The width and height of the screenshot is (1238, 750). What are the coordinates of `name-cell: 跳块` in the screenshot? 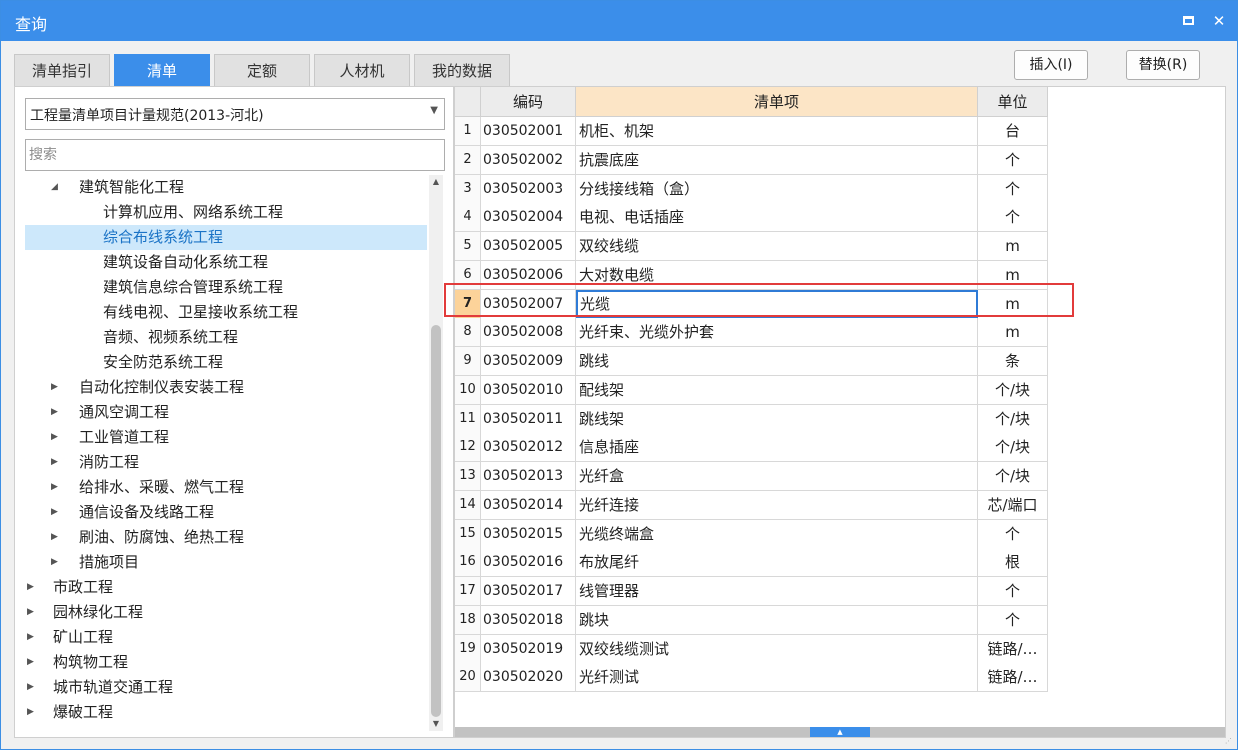 It's located at (777, 620).